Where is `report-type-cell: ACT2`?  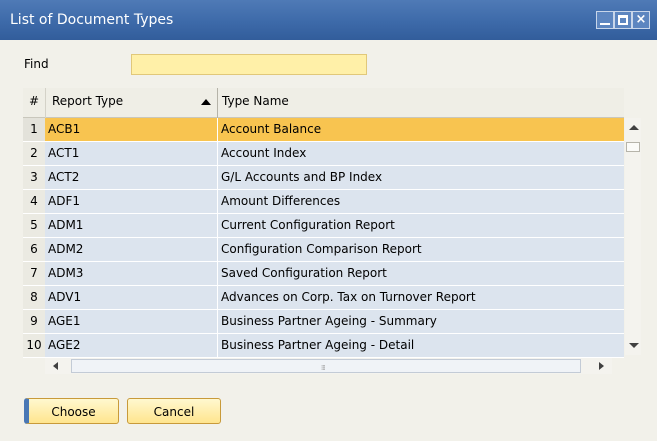 report-type-cell: ACT2 is located at coordinates (131, 177).